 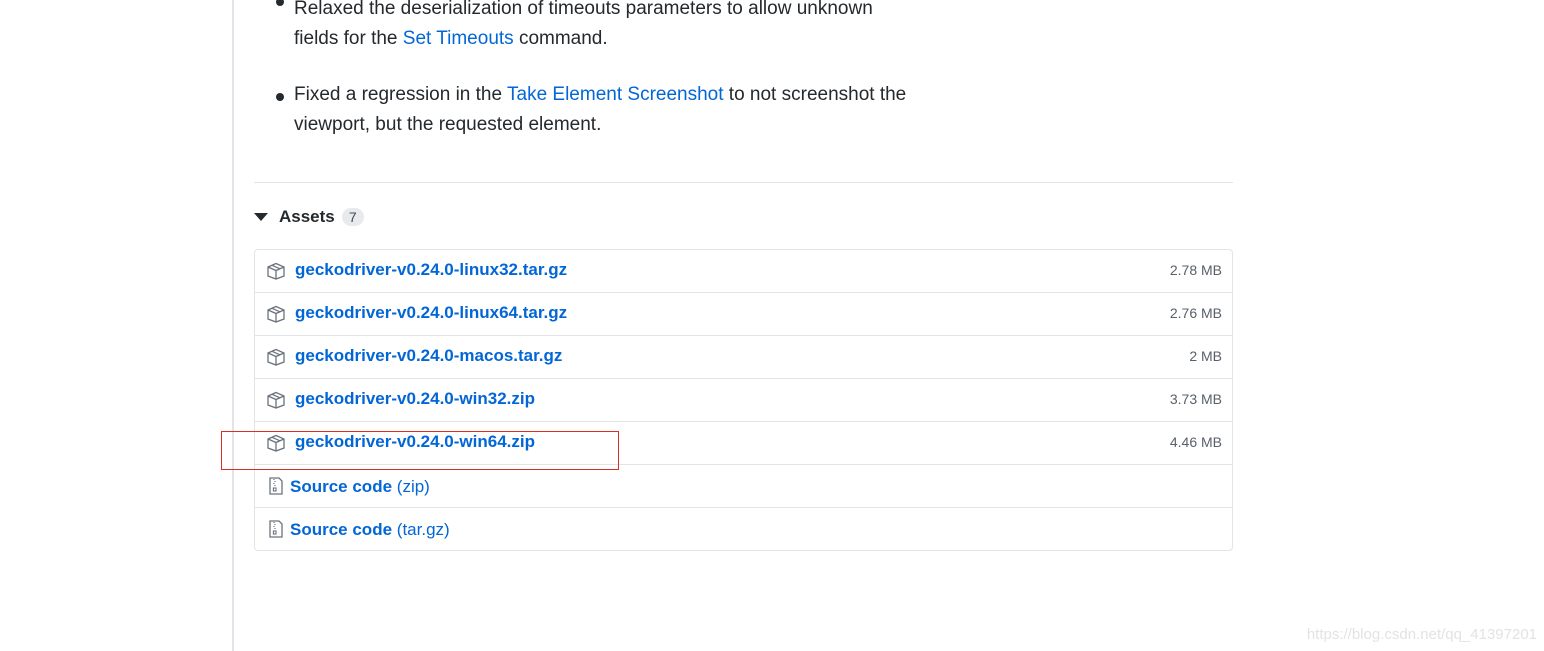 What do you see at coordinates (1195, 399) in the screenshot?
I see `asset-size: 3.73 MB` at bounding box center [1195, 399].